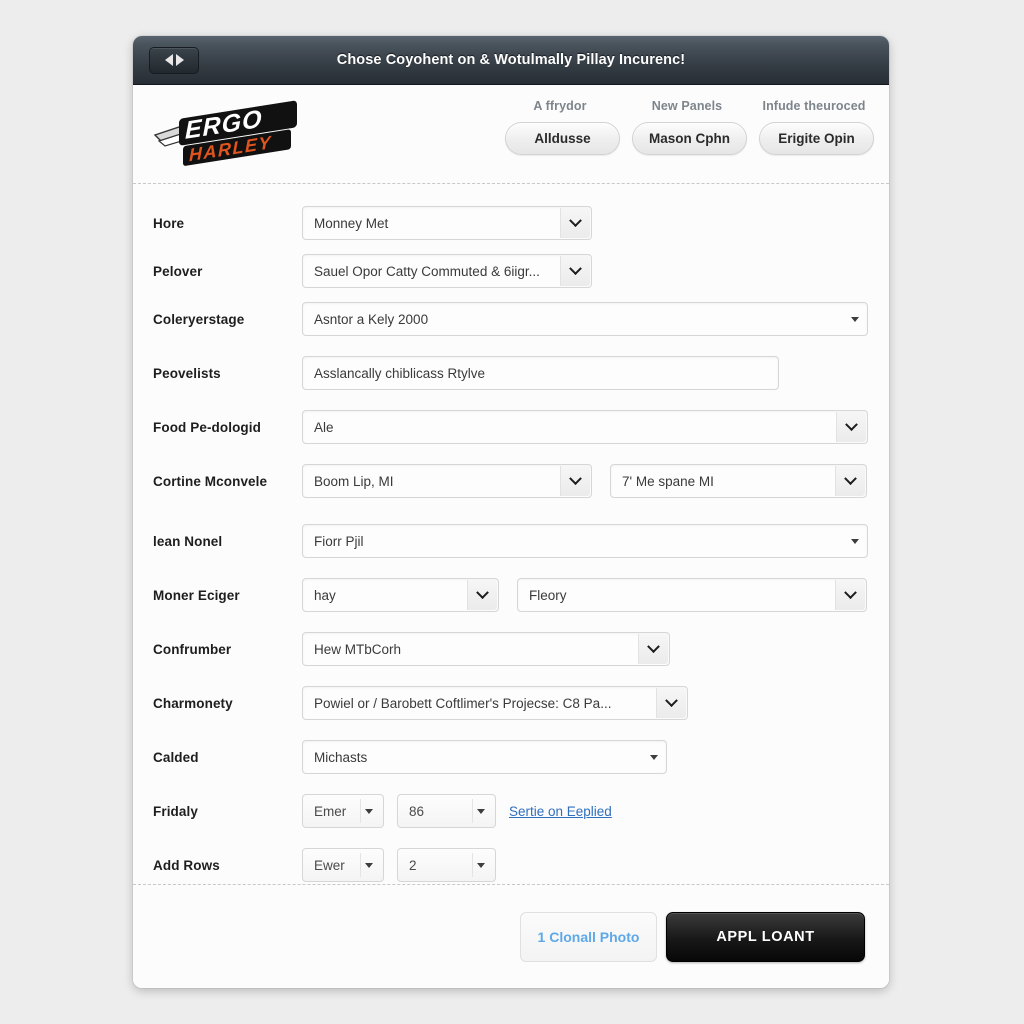  What do you see at coordinates (588, 936) in the screenshot?
I see `clonall-photo-button: 1 Clonall Photo` at bounding box center [588, 936].